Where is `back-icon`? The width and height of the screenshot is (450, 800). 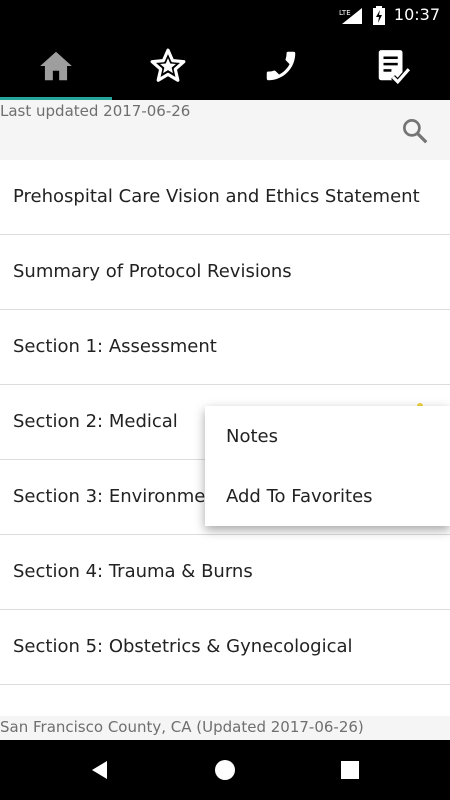
back-icon is located at coordinates (100, 770).